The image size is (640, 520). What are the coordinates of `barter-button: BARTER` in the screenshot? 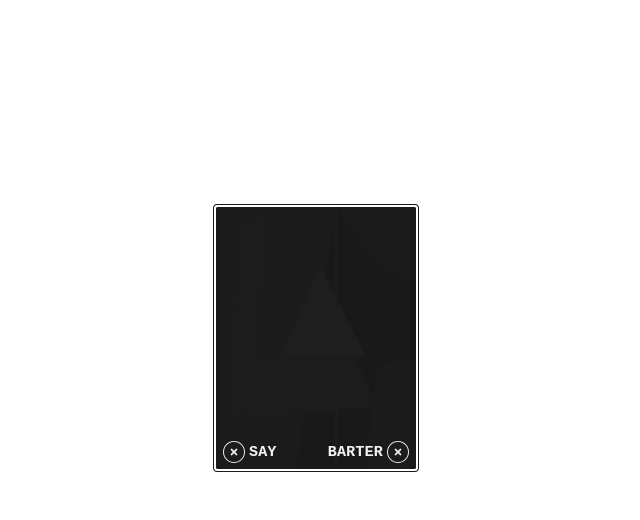 It's located at (368, 452).